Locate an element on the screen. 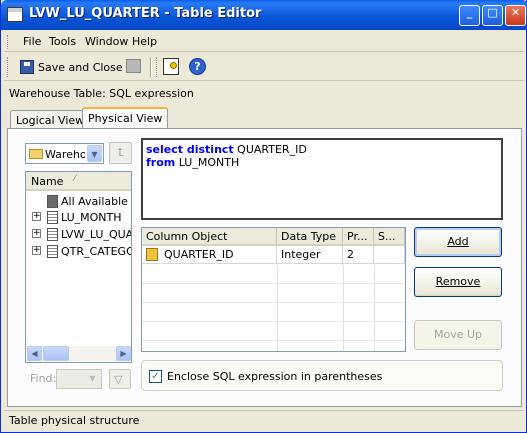  up-folder-button: ⮤ is located at coordinates (120, 153).